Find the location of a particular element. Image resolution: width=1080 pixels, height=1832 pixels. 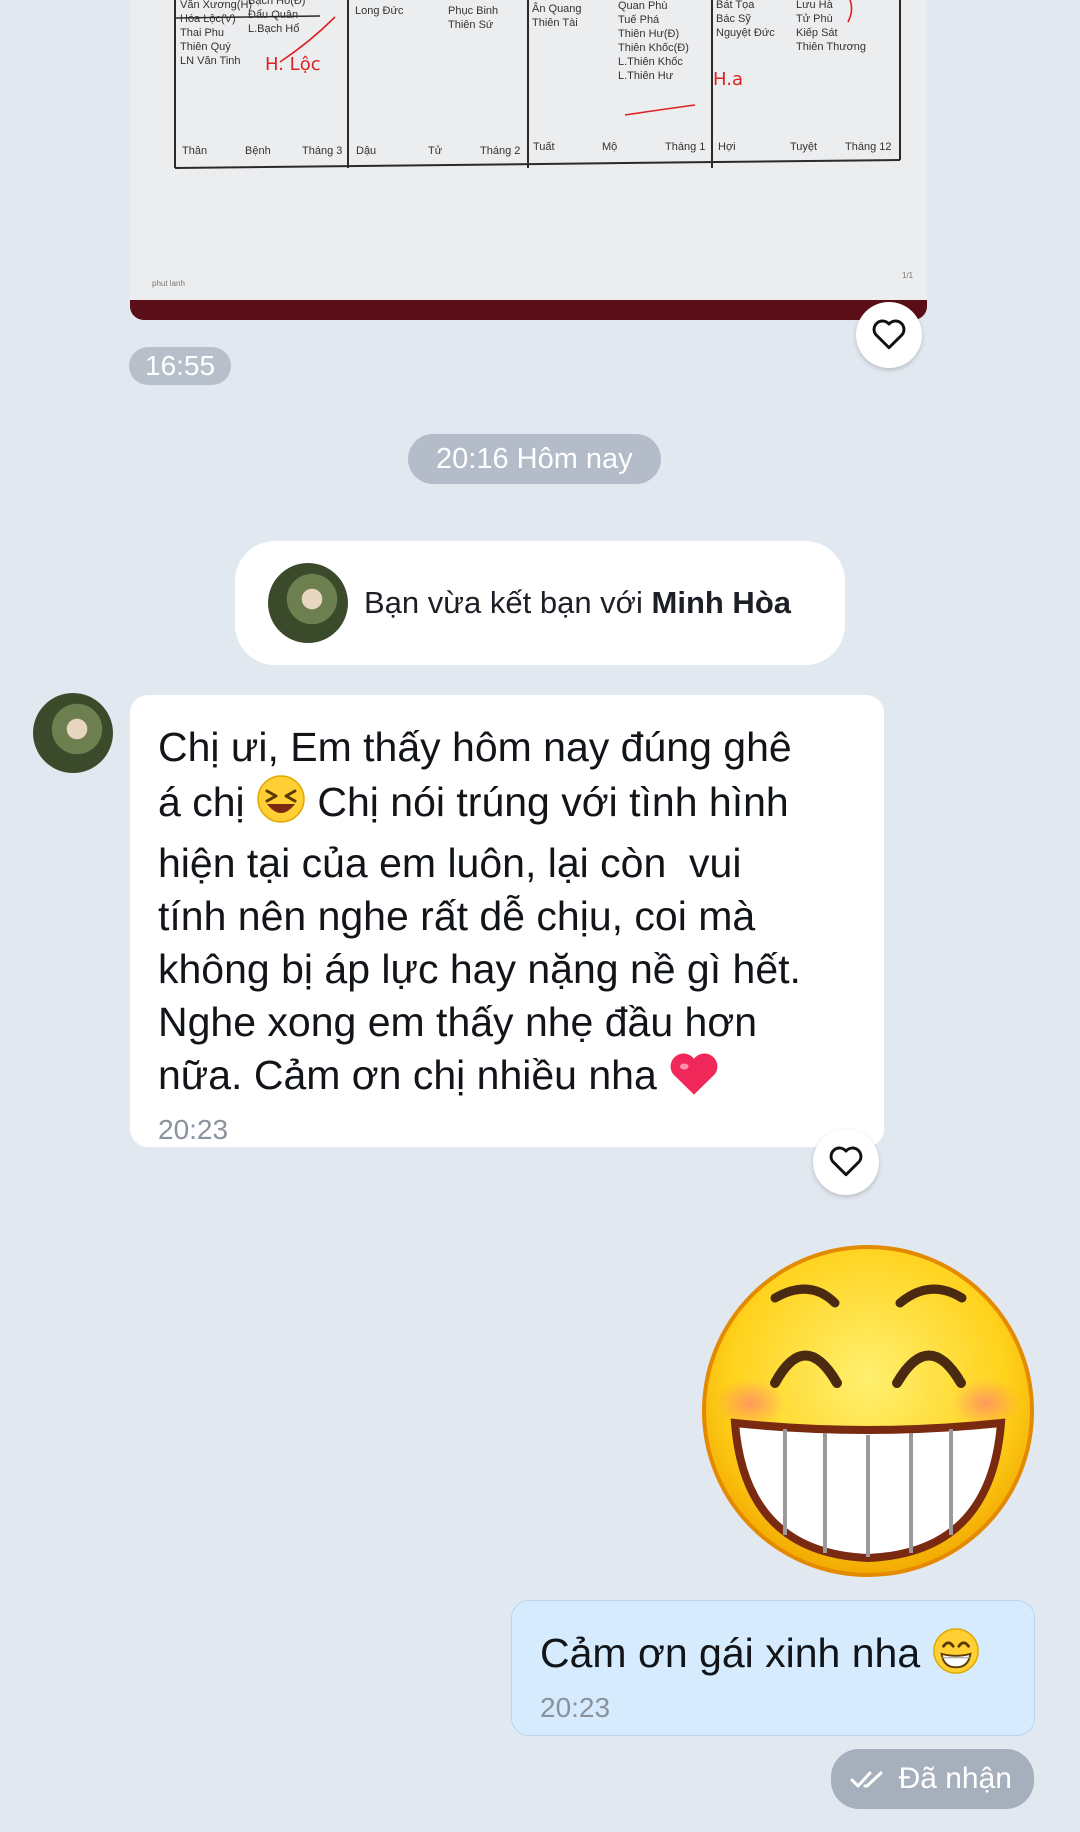

doc-cell-text: L.Thiên Hư is located at coordinates (646, 76).